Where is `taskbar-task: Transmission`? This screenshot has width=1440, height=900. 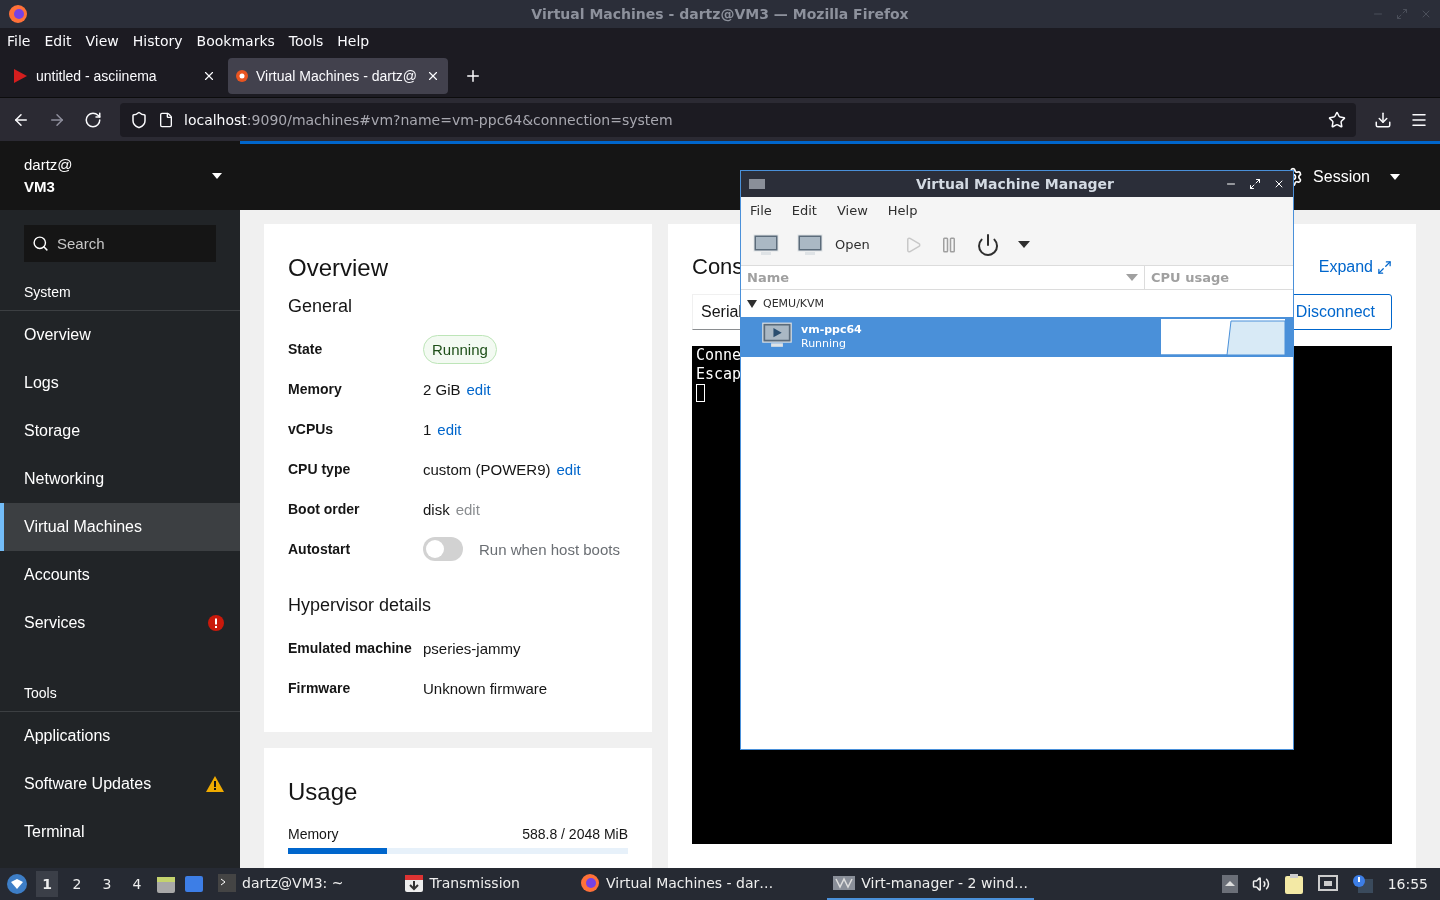 taskbar-task: Transmission is located at coordinates (461, 884).